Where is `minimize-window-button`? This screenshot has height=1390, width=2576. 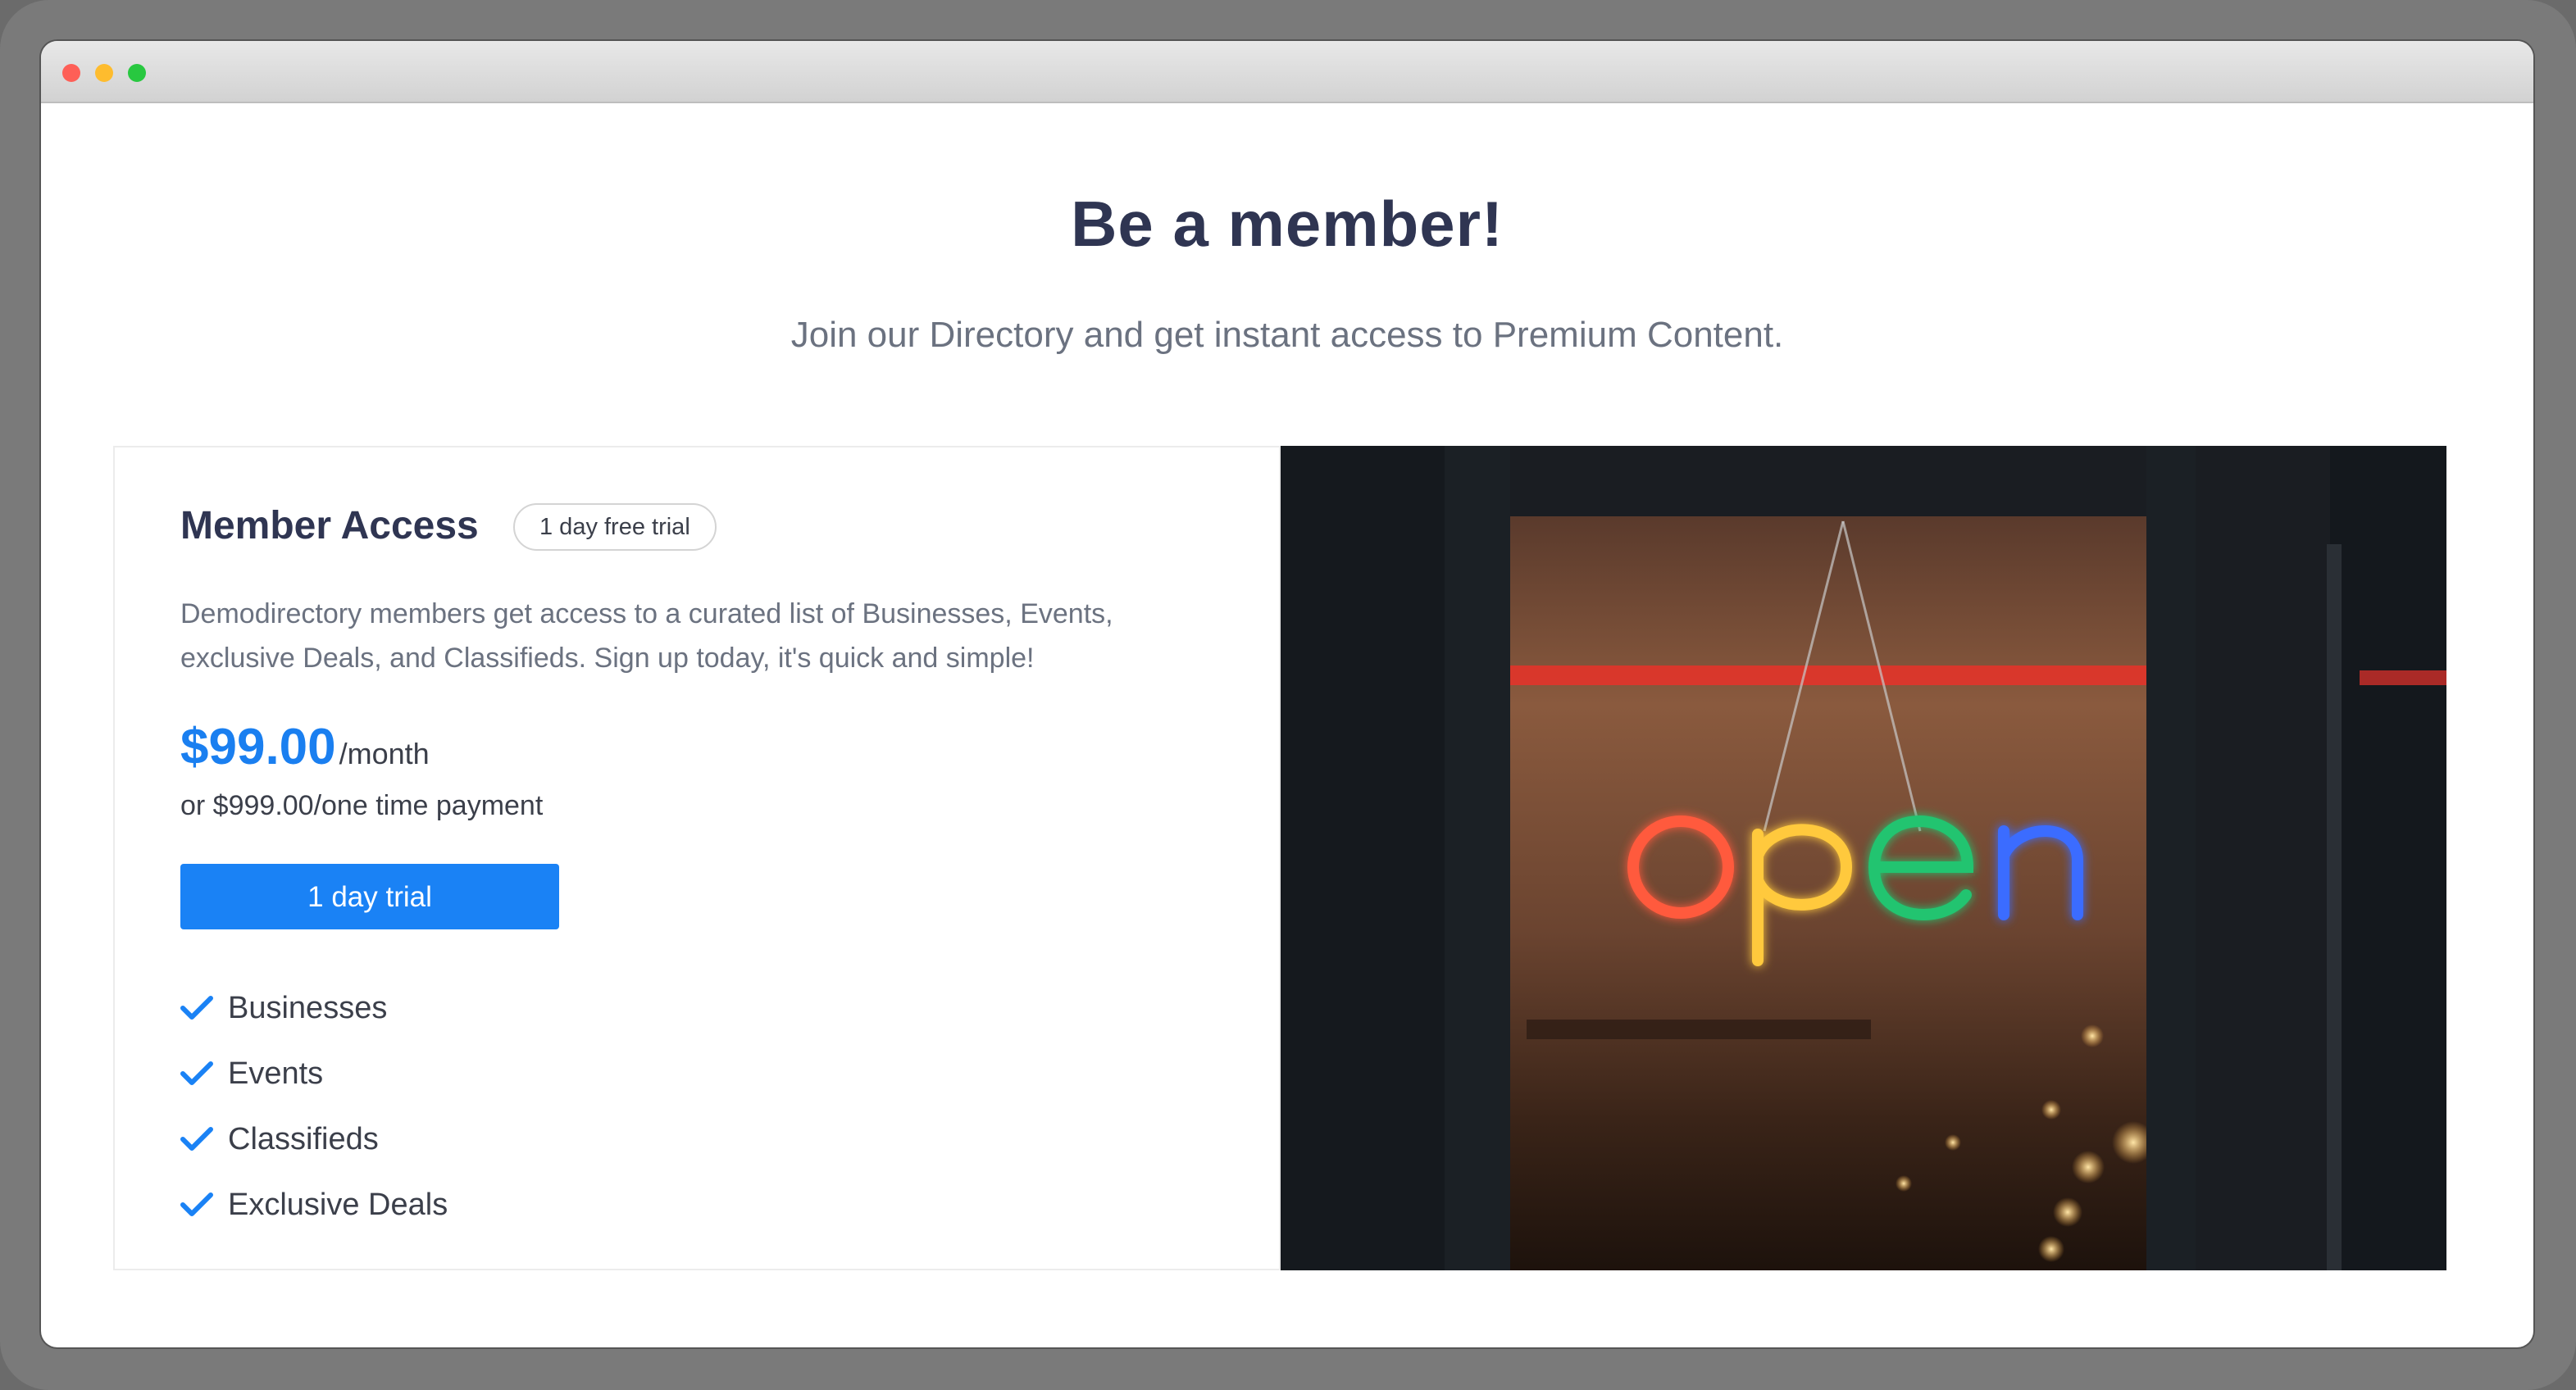 minimize-window-button is located at coordinates (104, 73).